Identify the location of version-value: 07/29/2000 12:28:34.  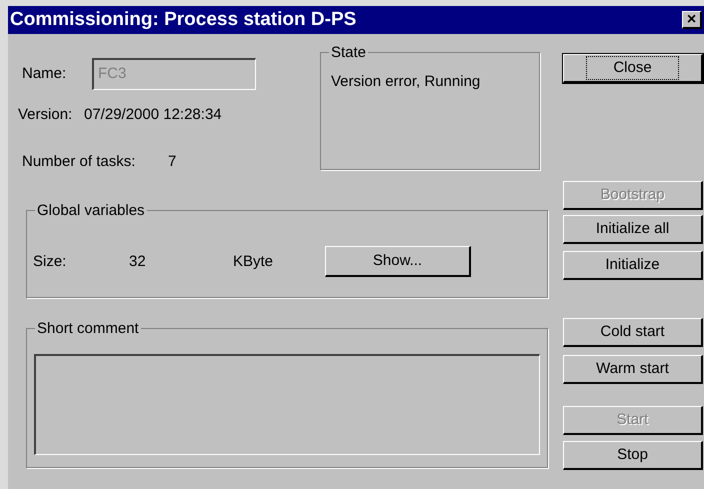
(153, 115).